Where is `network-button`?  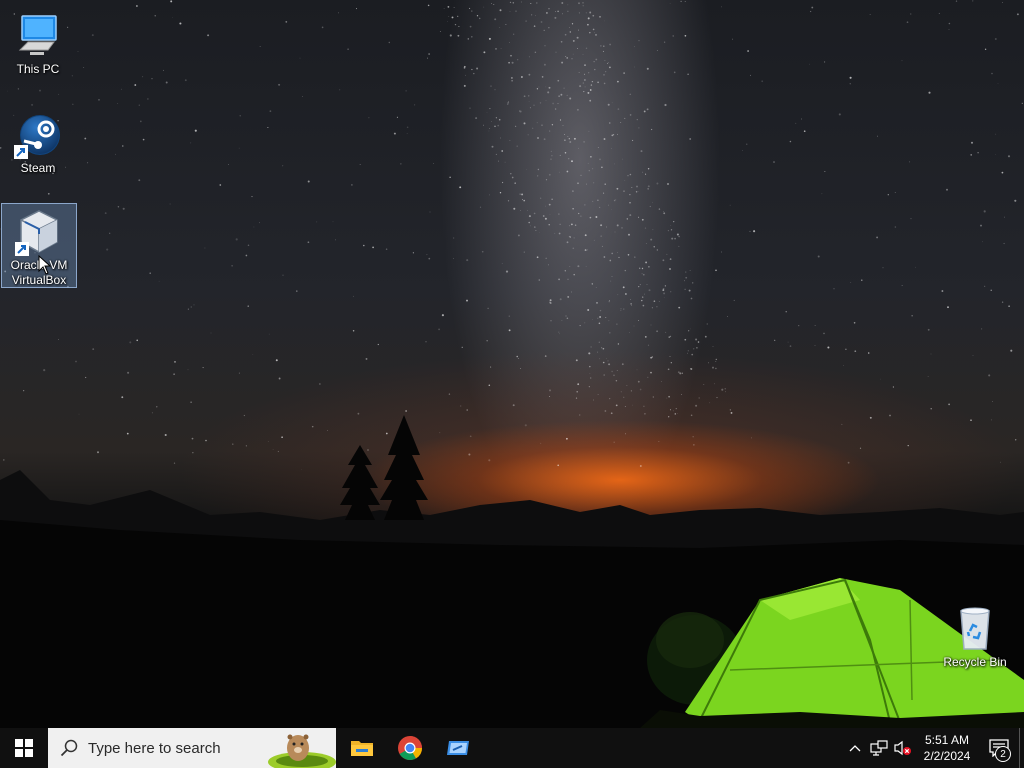
network-button is located at coordinates (879, 748).